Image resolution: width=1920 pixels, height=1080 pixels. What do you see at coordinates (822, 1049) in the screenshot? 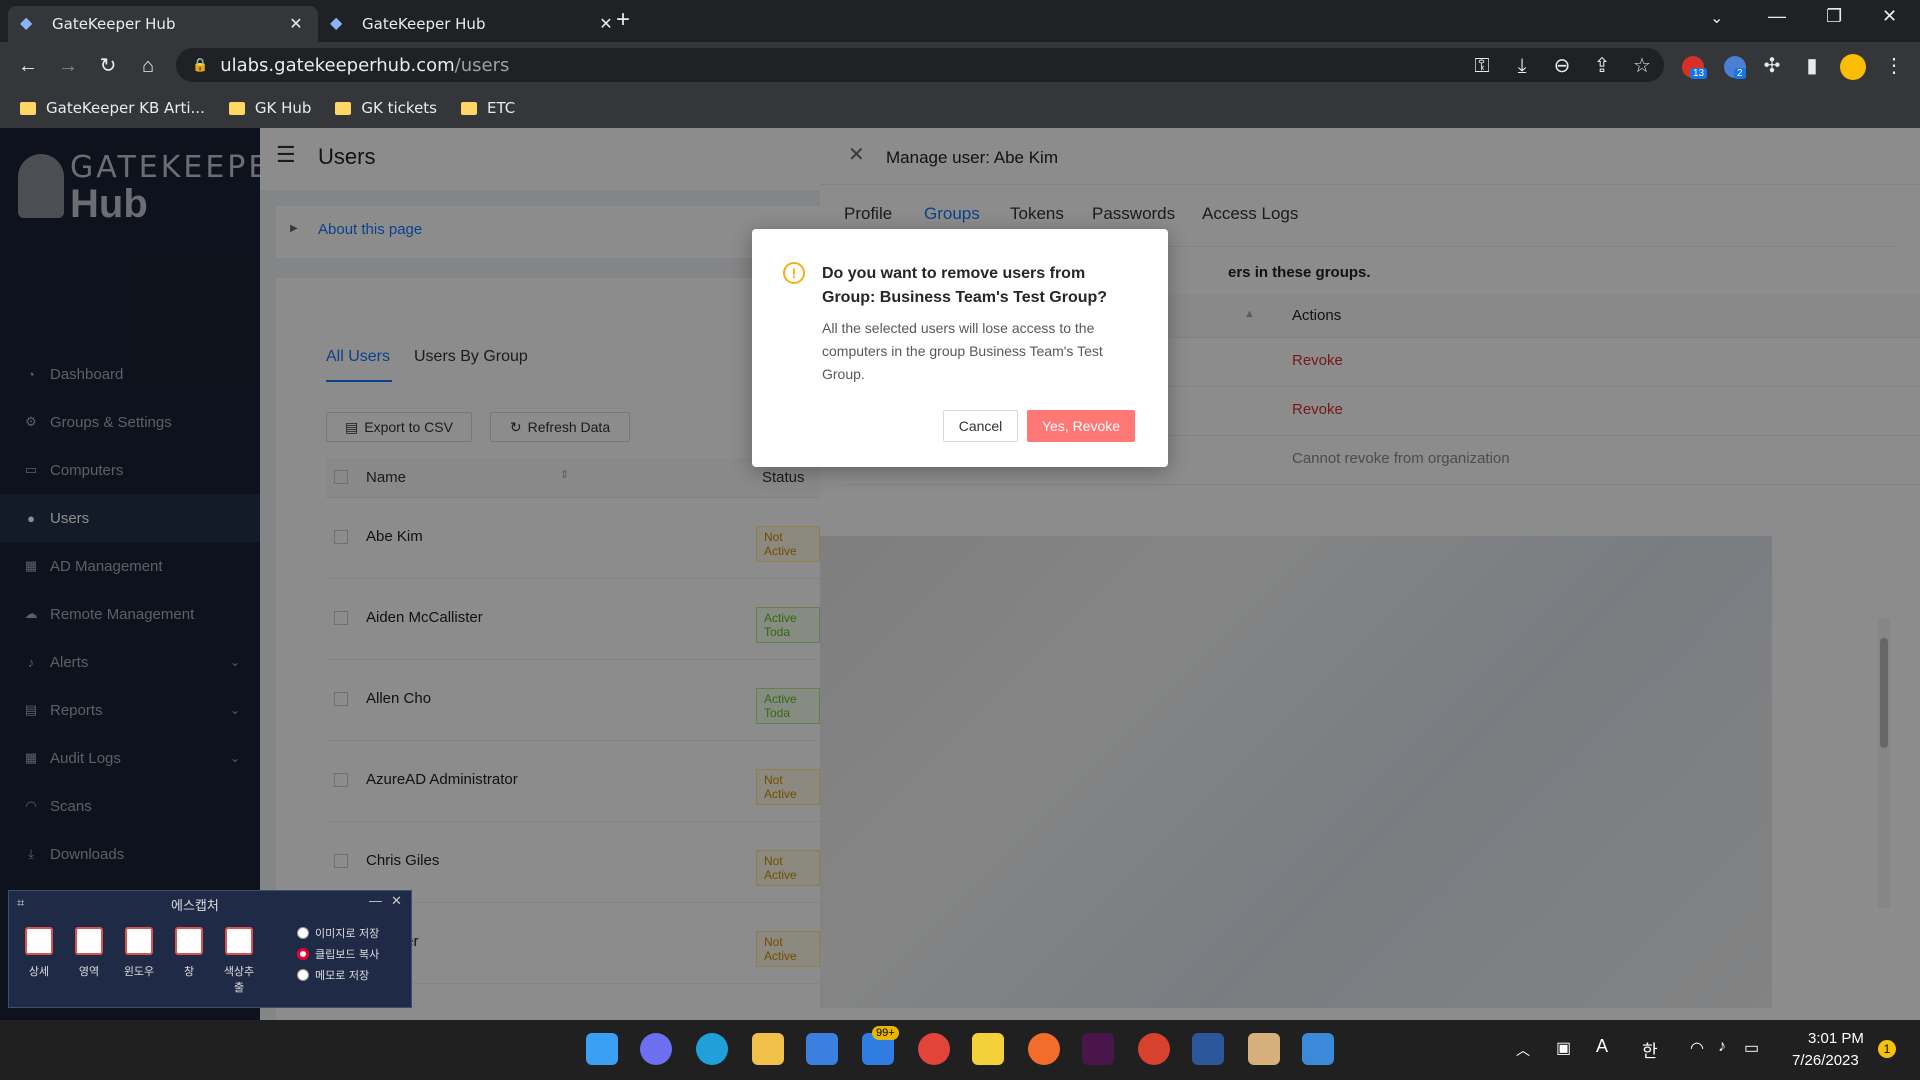
I see `store-icon` at bounding box center [822, 1049].